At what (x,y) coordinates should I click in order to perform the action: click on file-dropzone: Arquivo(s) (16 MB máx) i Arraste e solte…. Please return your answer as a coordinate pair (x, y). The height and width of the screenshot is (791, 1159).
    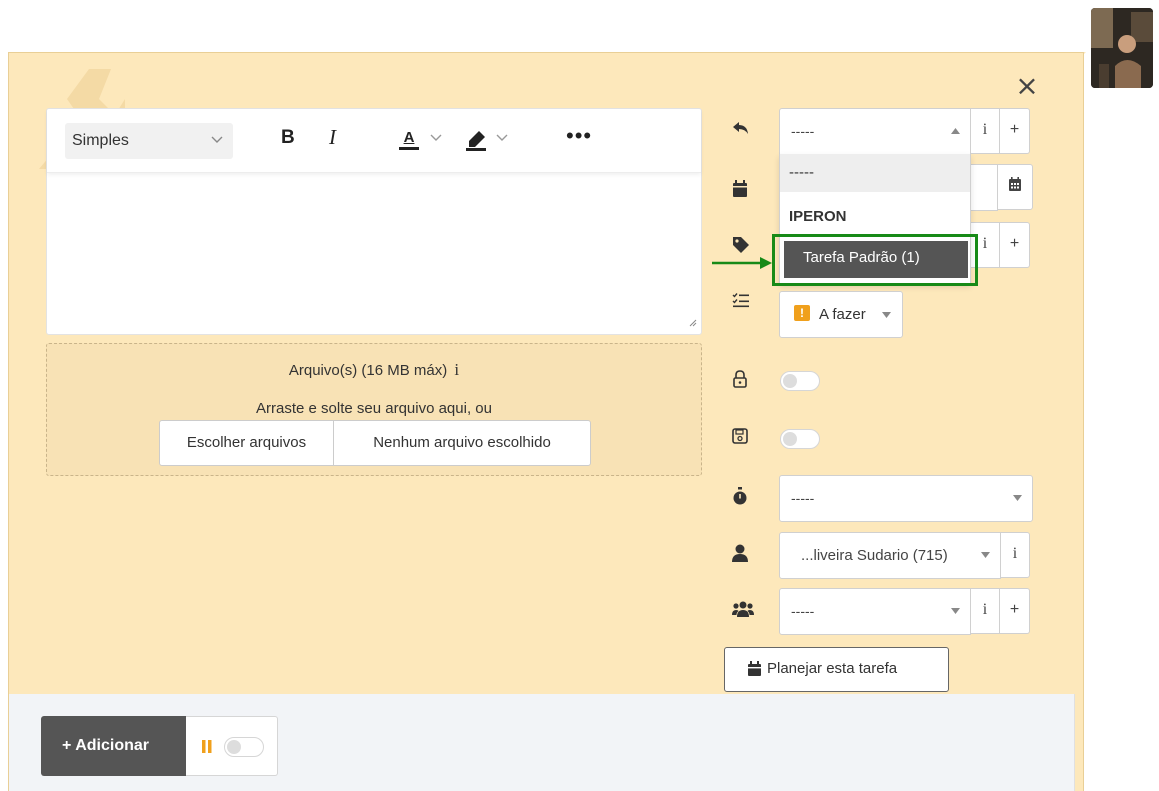
    Looking at the image, I should click on (374, 409).